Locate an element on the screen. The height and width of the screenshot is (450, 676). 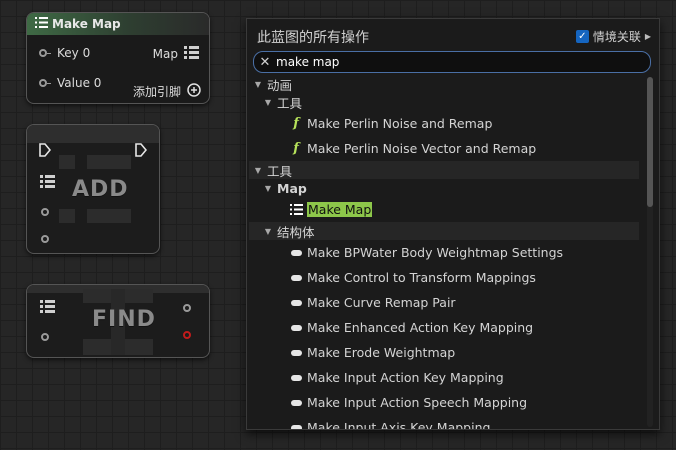
close-icon: ✕ is located at coordinates (265, 62).